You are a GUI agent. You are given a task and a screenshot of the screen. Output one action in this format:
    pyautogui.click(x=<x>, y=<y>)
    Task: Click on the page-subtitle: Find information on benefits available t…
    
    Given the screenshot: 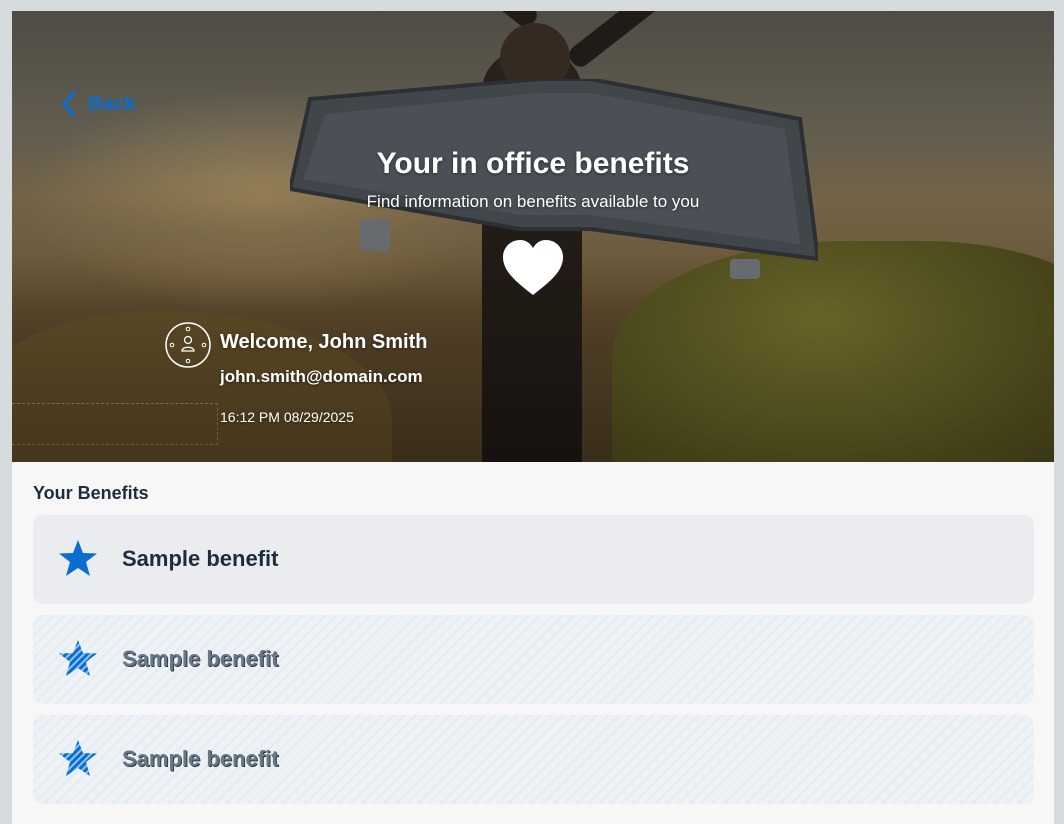 What is the action you would take?
    pyautogui.click(x=533, y=201)
    